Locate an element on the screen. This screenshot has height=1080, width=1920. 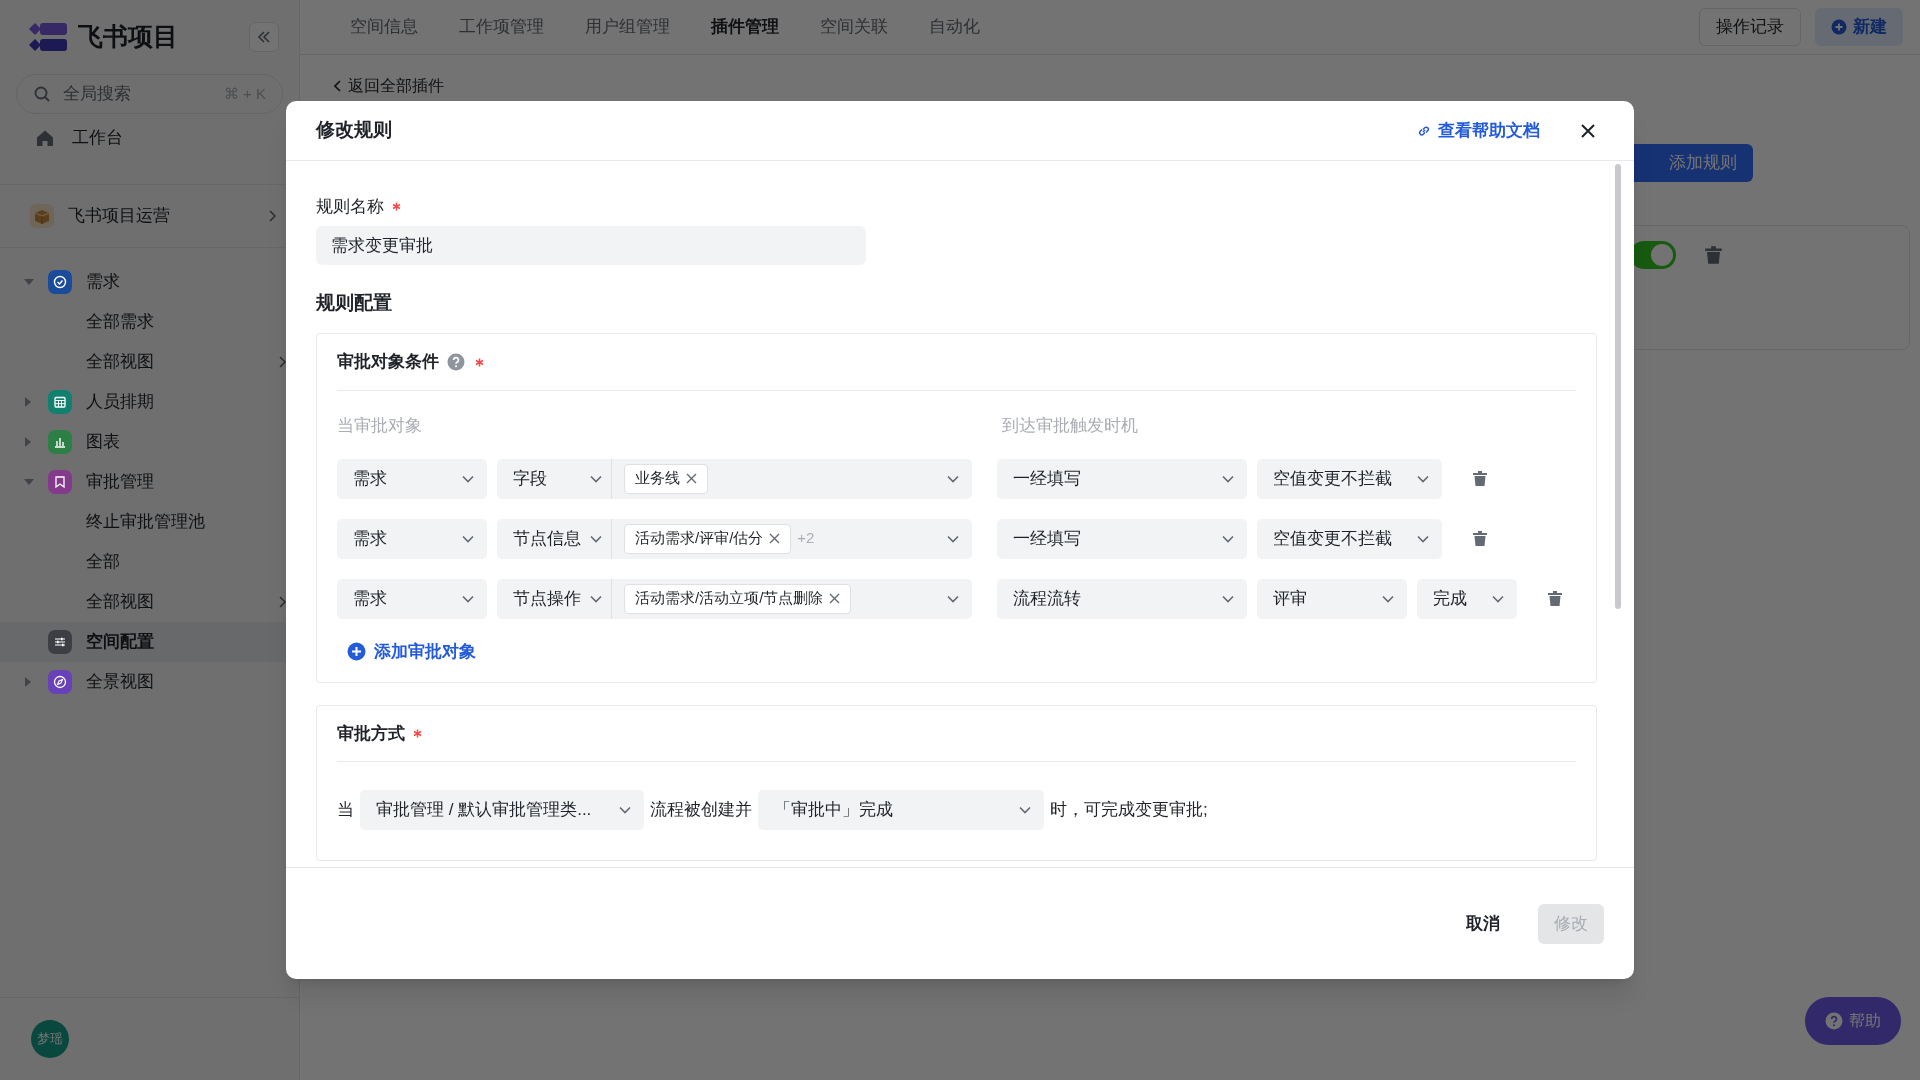
condition-dropdown: 节点操作 活动需求/活动立项/节点删除 is located at coordinates (734, 598).